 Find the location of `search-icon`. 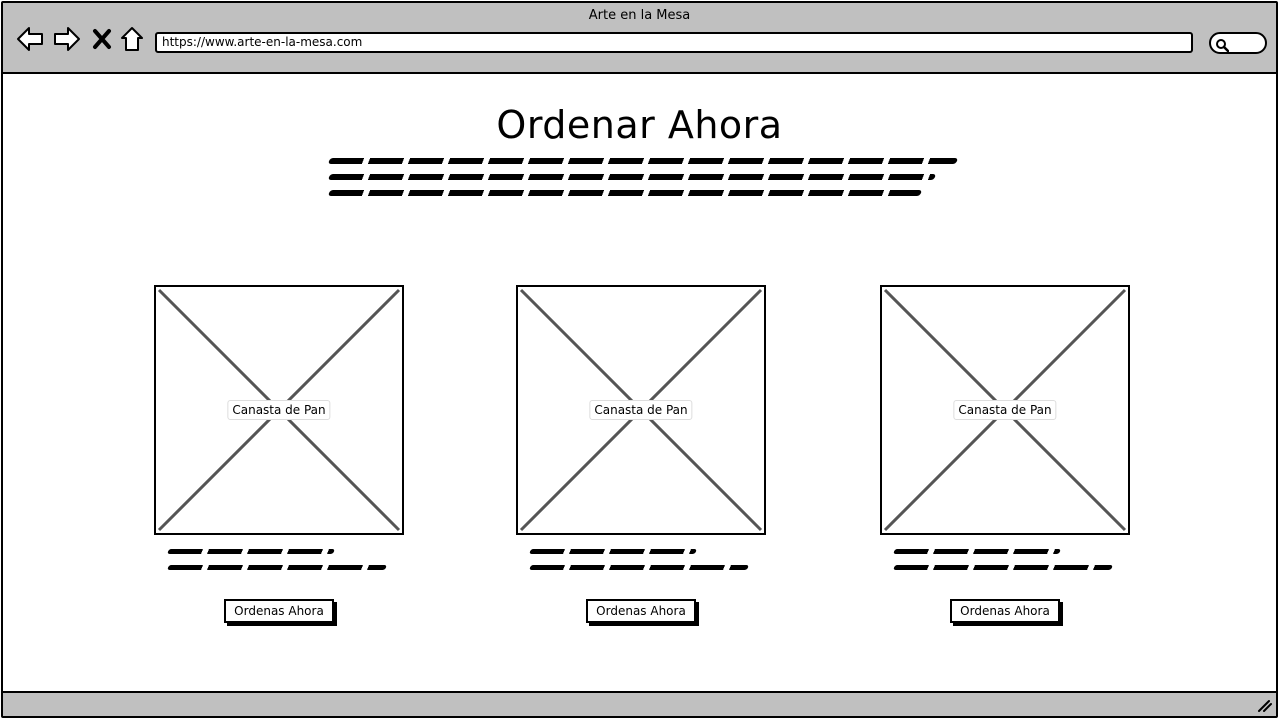

search-icon is located at coordinates (1222, 45).